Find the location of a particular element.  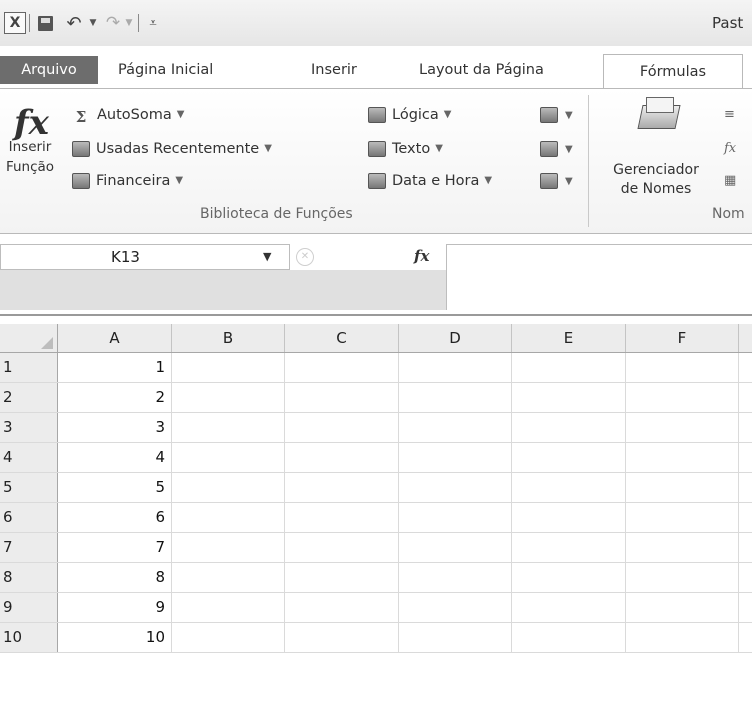

lookup-reference-button: ▼ is located at coordinates (561, 115).